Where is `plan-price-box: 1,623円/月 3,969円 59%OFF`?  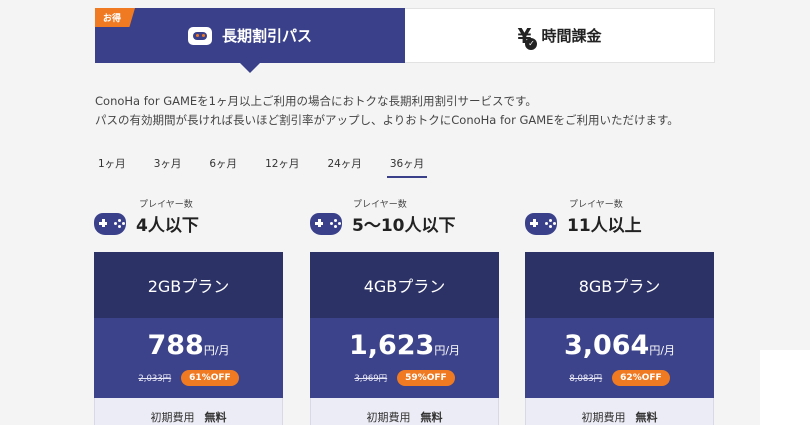 plan-price-box: 1,623円/月 3,969円 59%OFF is located at coordinates (404, 358).